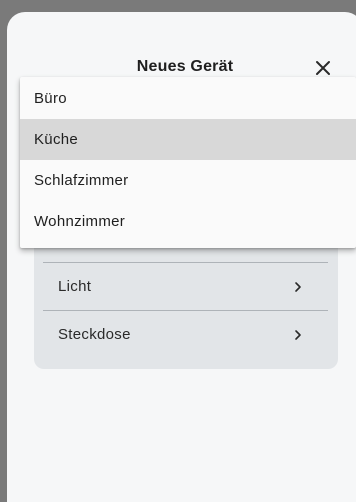  I want to click on device-type-licht: Licht, so click(185, 286).